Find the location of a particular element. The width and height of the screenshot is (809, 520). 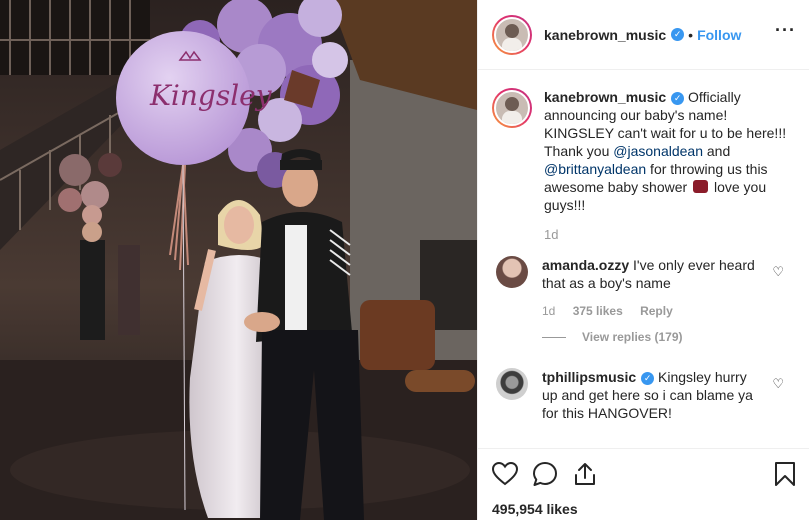

post-actions: 495,954 likes is located at coordinates (643, 482).